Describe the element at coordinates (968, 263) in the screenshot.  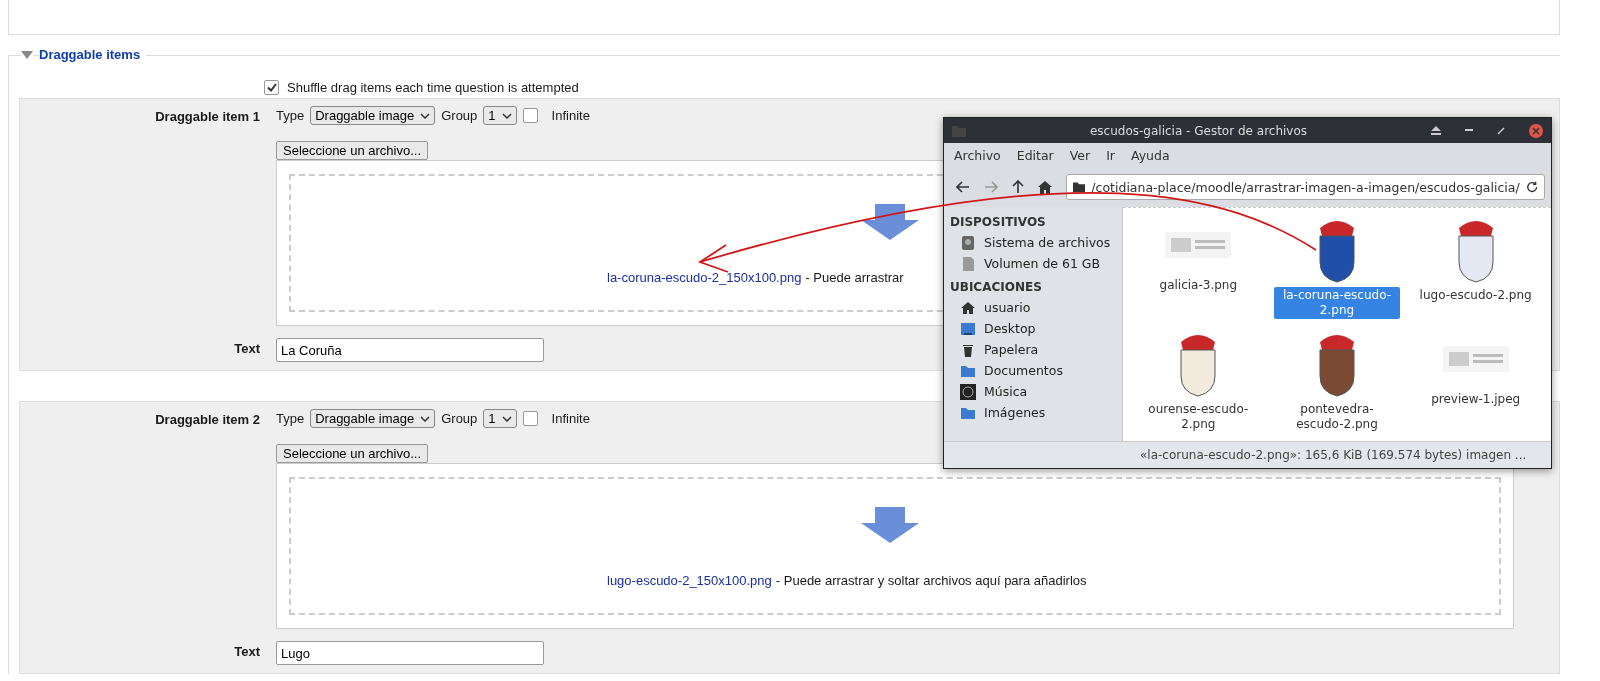
I see `sd-card-icon` at that location.